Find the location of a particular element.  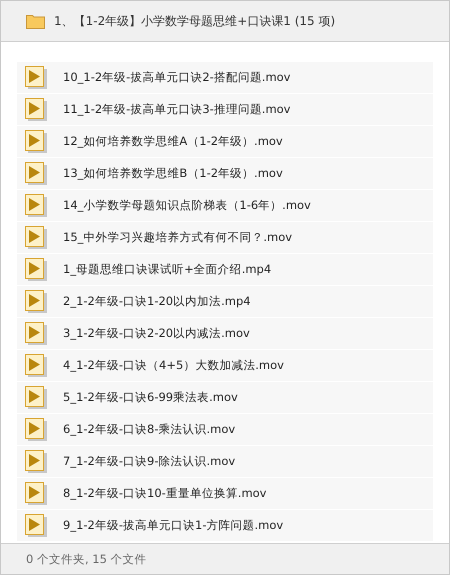

file-name: 2_1-2年级-口诀1-20以内加法.mp4 is located at coordinates (157, 301).